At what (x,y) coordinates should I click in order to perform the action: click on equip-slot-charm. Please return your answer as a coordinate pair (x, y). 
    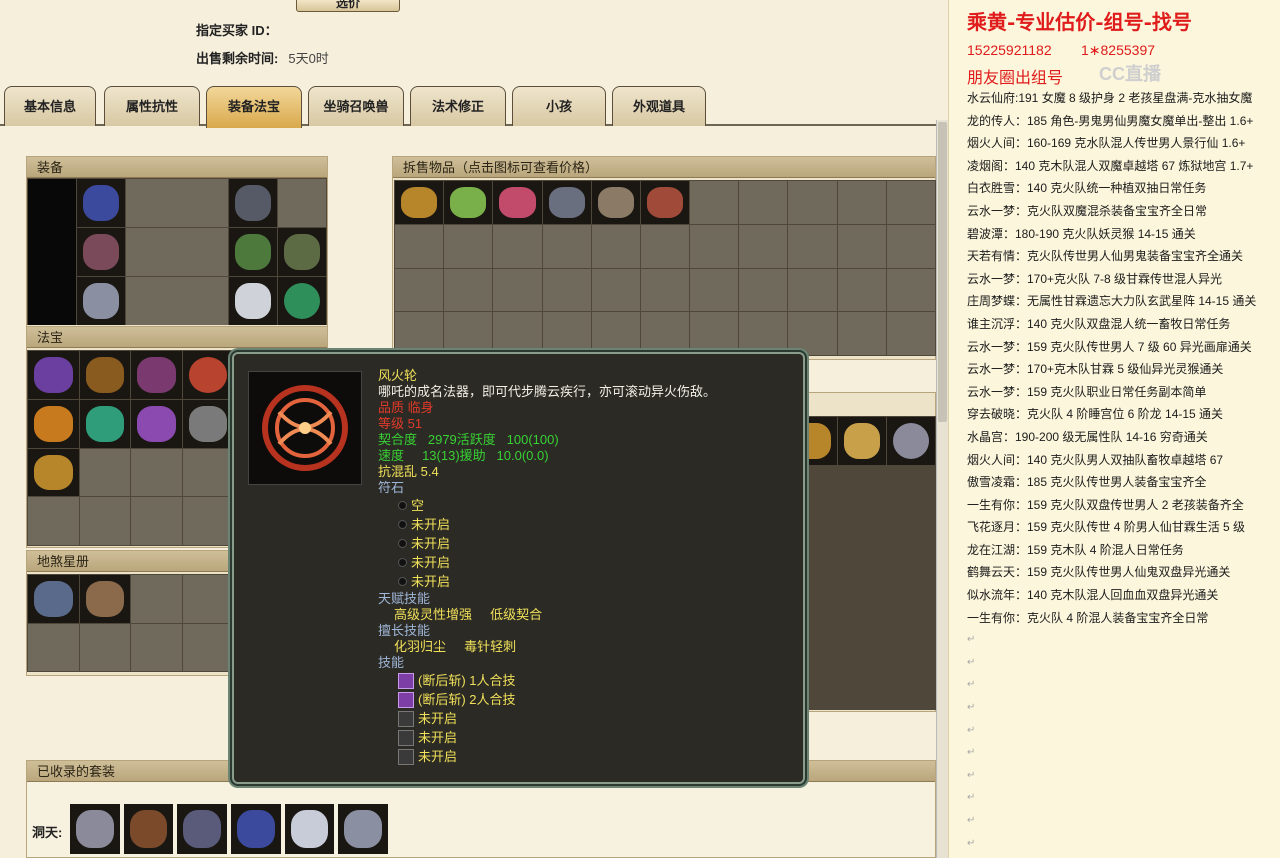
    Looking at the image, I should click on (101, 301).